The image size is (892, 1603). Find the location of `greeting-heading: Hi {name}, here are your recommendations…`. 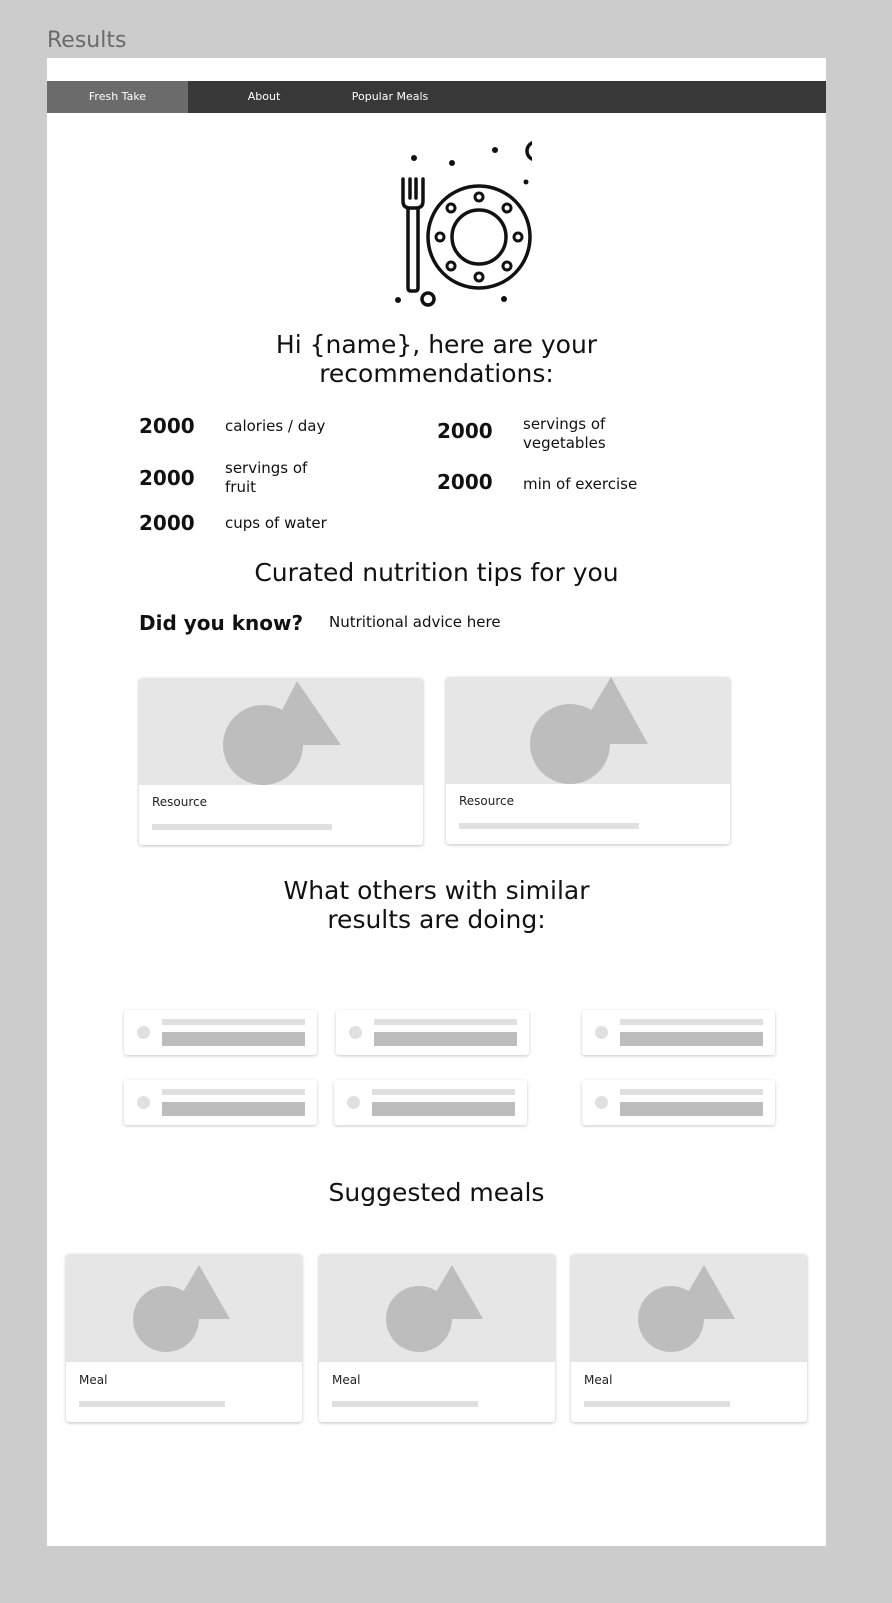

greeting-heading: Hi {name}, here are your recommendations… is located at coordinates (436, 359).